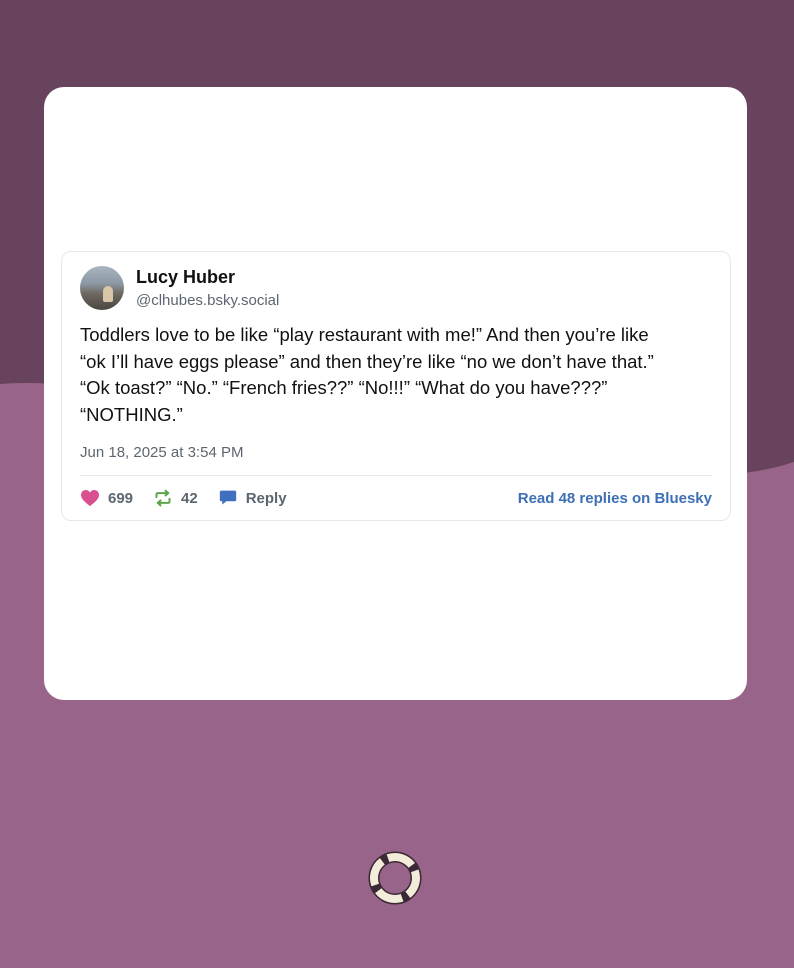  What do you see at coordinates (396, 498) in the screenshot?
I see `post-actions: 699 42 Reply Read 48 replies on Bluesky` at bounding box center [396, 498].